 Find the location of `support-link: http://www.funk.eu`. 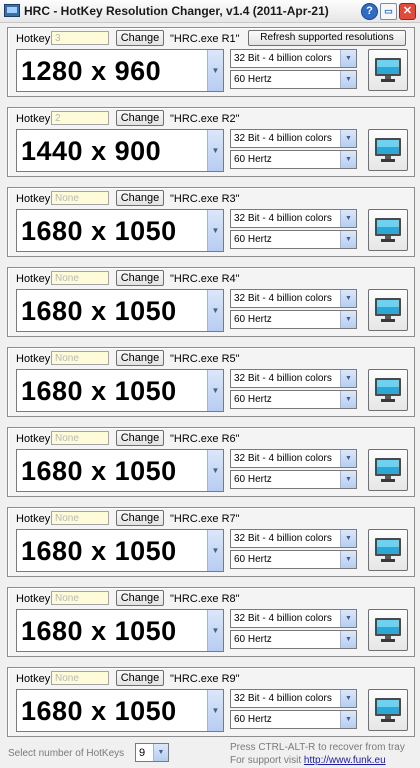

support-link: http://www.funk.eu is located at coordinates (345, 760).